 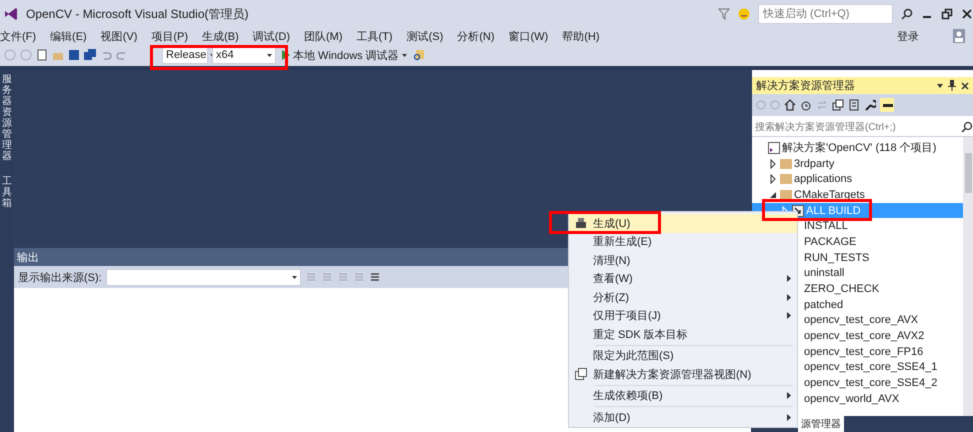 I want to click on tree-item: 解决方案'OpenCV' (118 个项目), so click(x=857, y=148).